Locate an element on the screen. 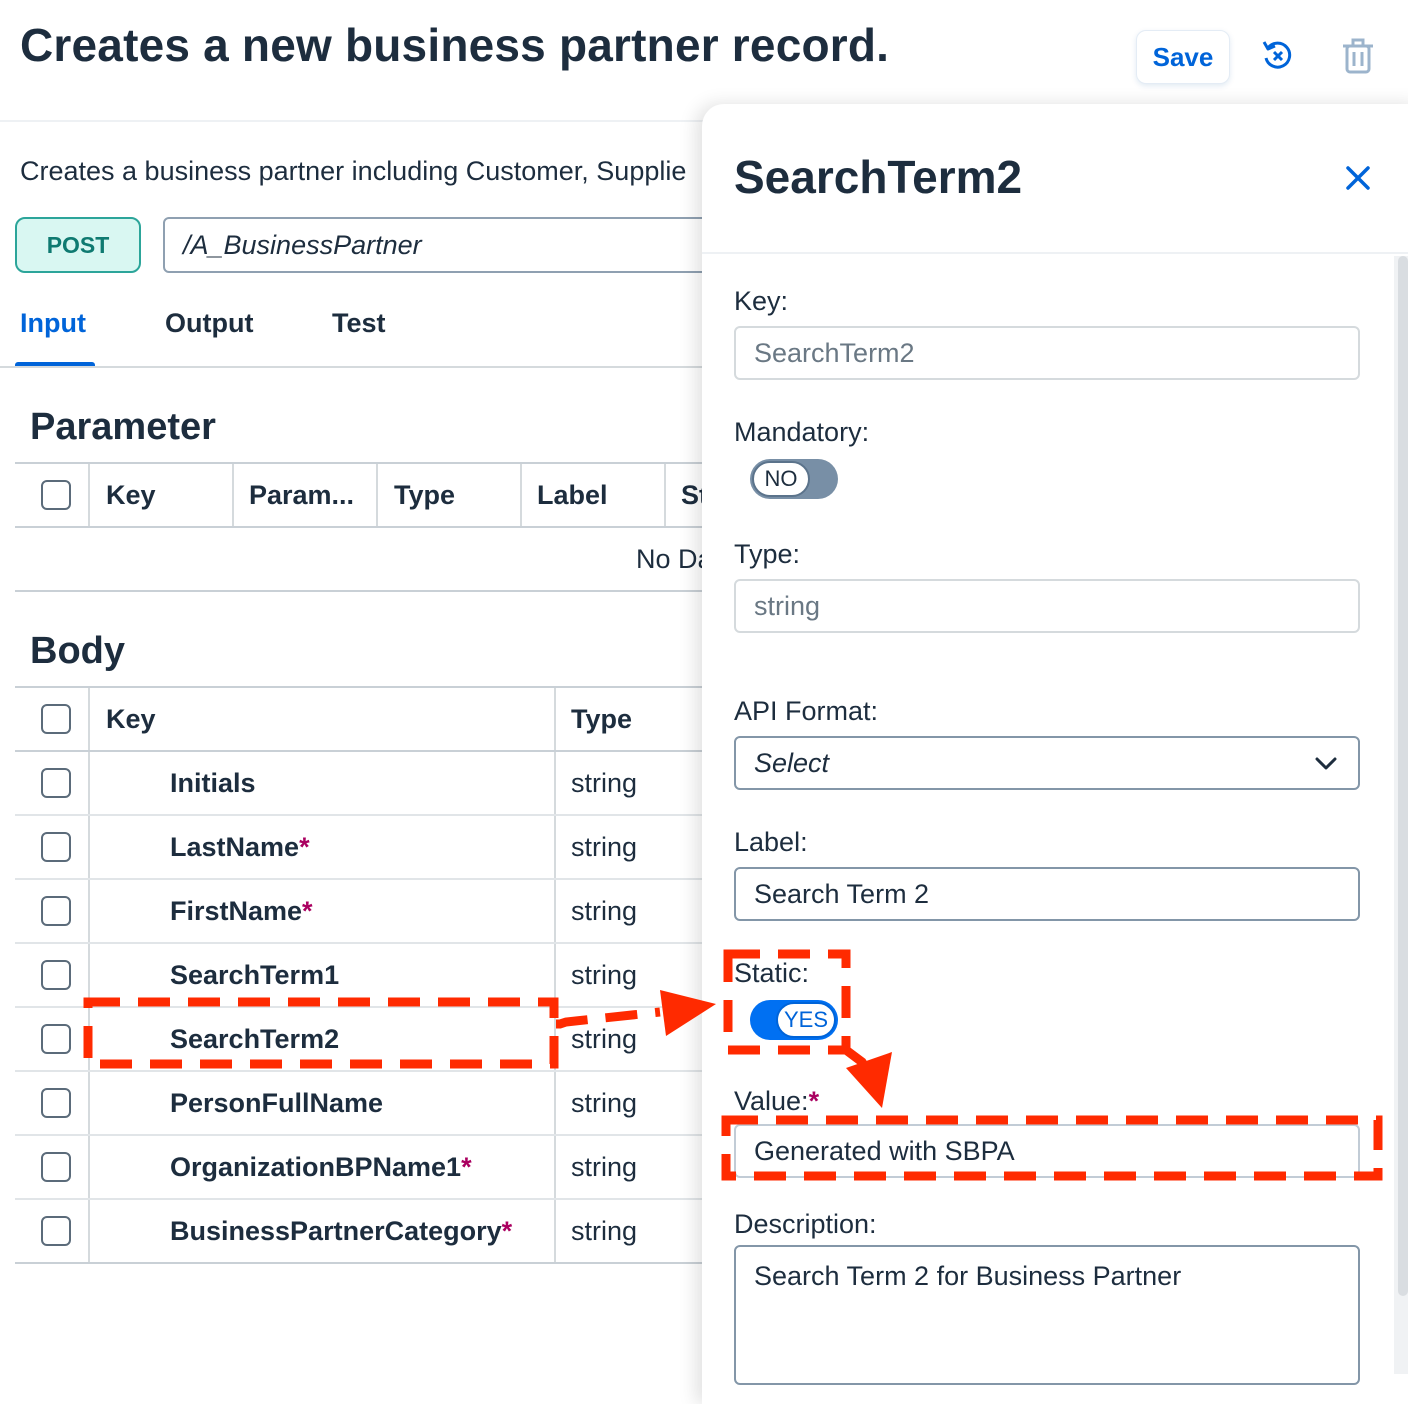  method-badge: POST is located at coordinates (78, 245).